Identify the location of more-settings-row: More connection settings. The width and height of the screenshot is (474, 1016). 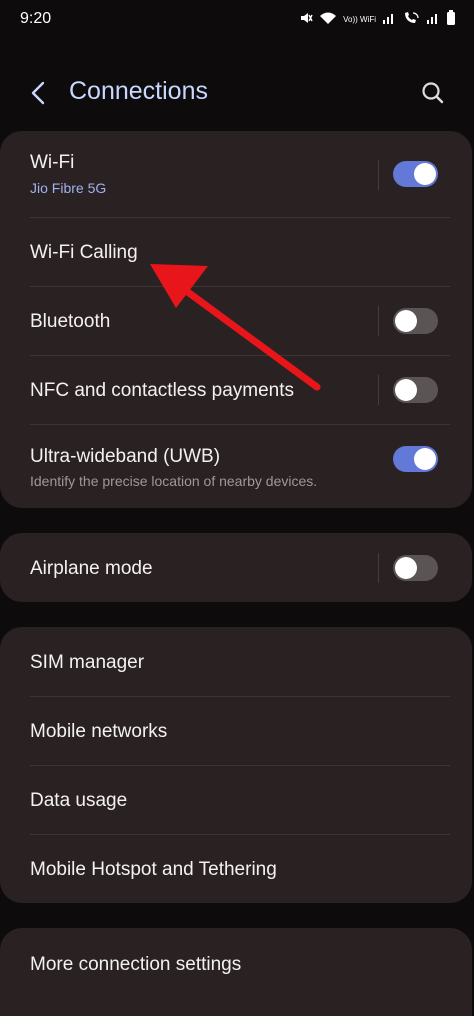
(236, 963).